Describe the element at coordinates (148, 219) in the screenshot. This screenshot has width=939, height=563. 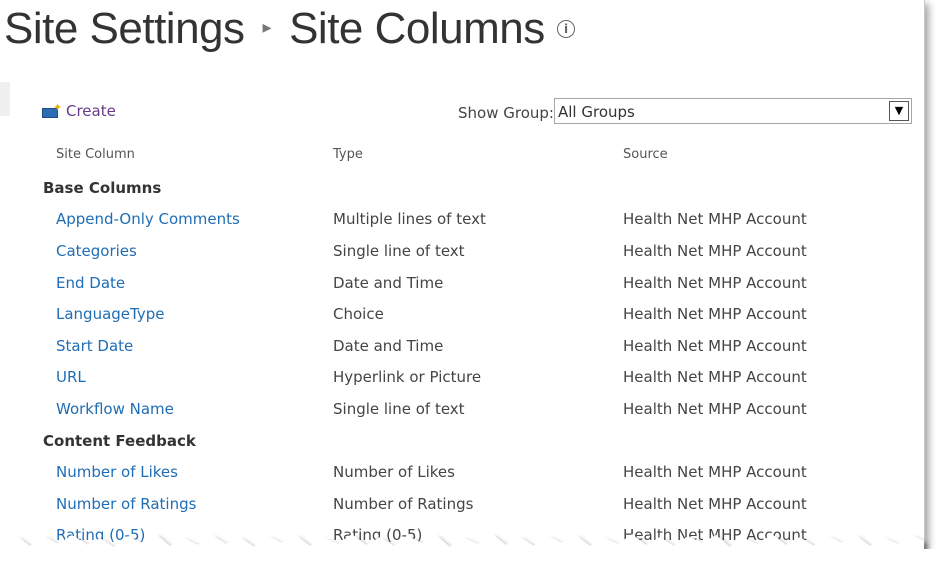
I see `site-column-link: Append-Only Comments` at that location.